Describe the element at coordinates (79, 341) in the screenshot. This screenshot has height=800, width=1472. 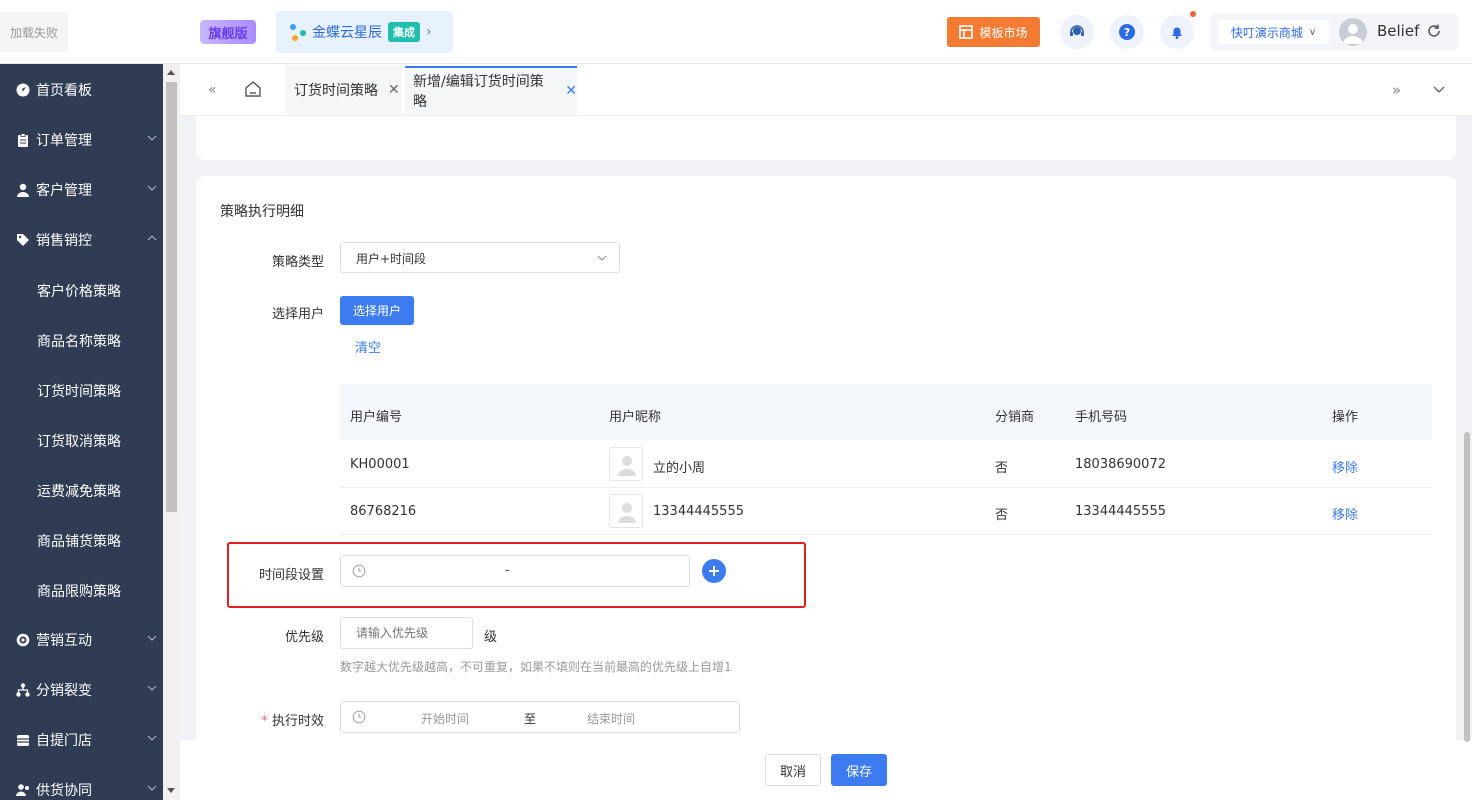
I see `sidebar-subitem: 商品名称策略` at that location.